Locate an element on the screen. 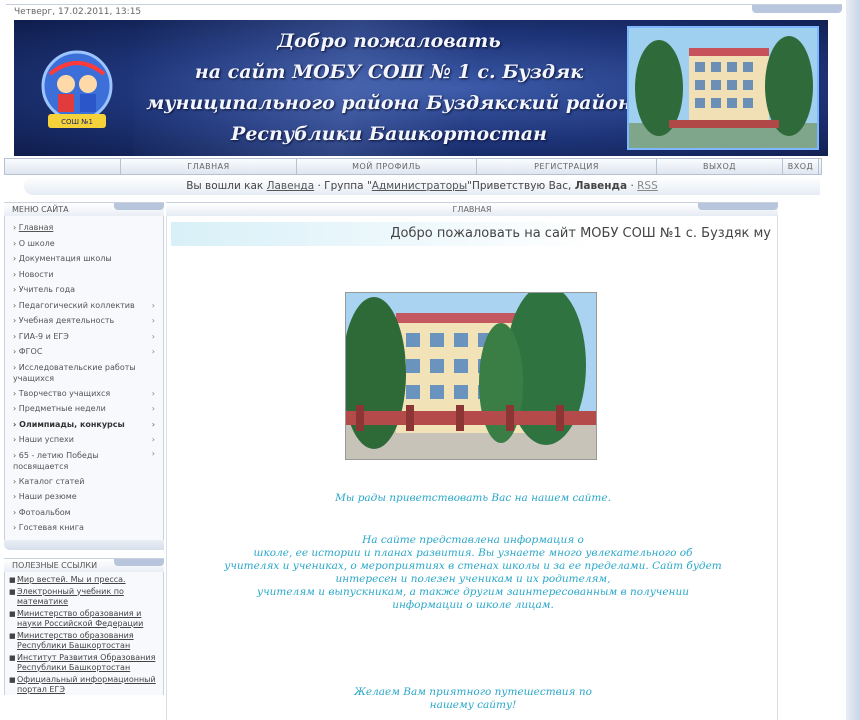  menu-item: › Учитель года is located at coordinates (88, 290).